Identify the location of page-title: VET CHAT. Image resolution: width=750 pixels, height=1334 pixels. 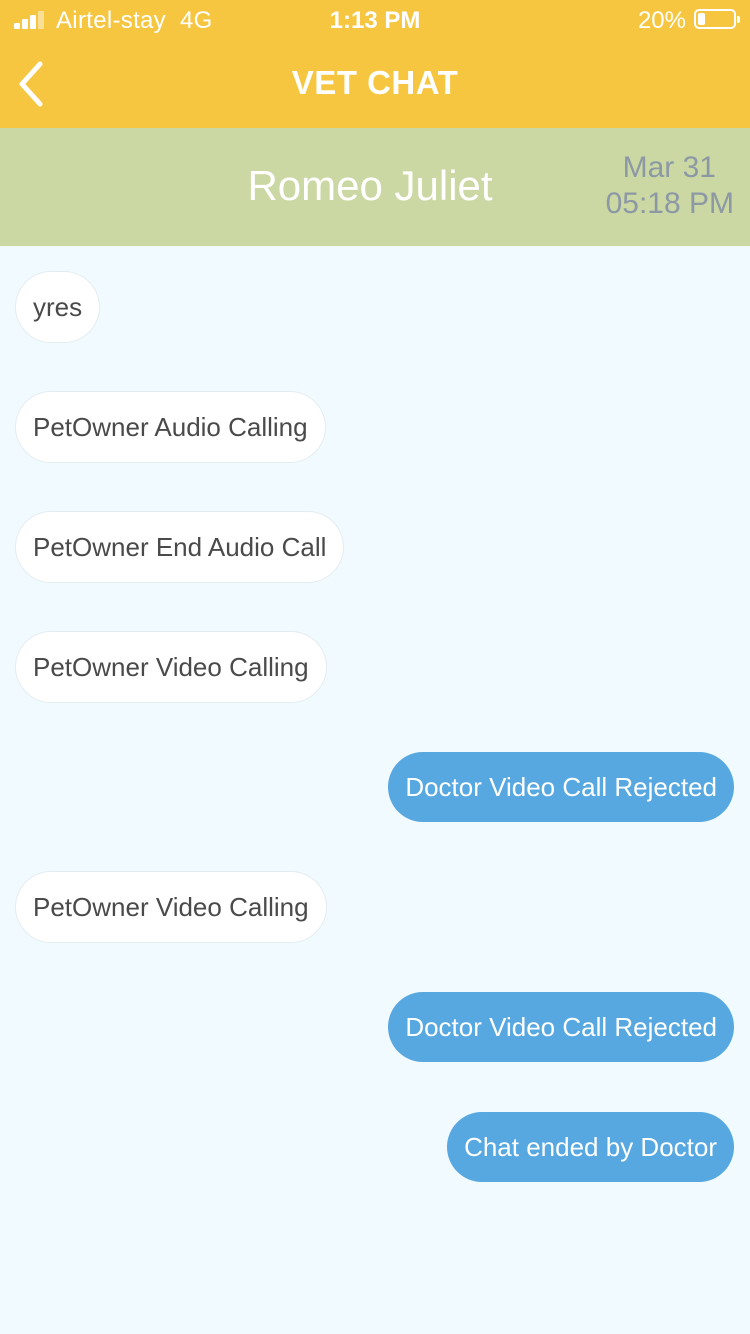
(375, 82).